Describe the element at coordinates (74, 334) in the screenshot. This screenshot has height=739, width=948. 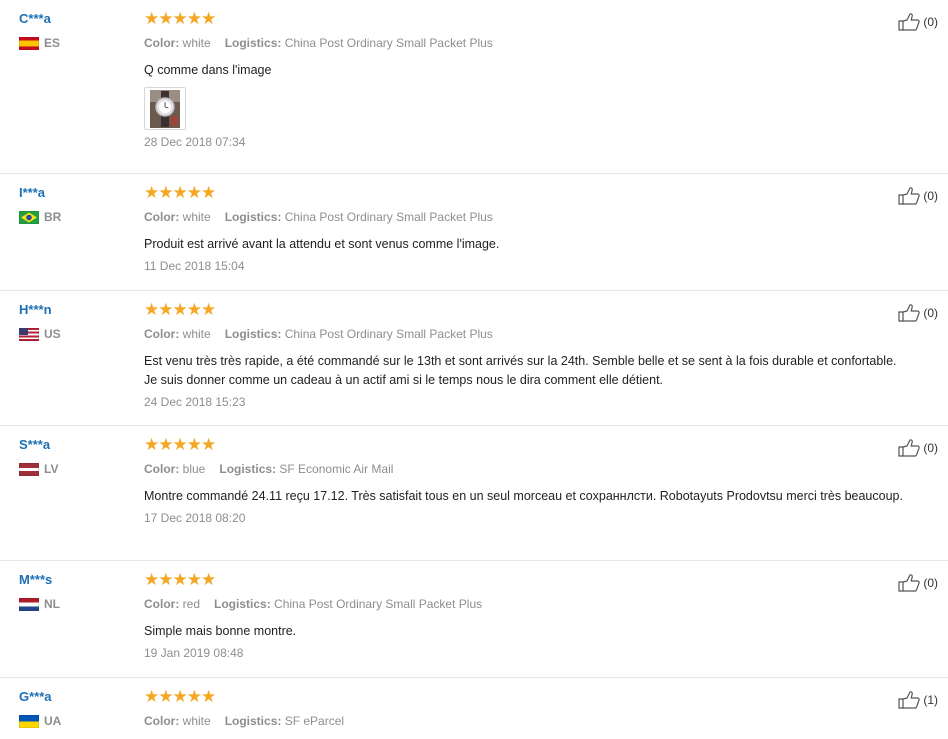
I see `reviewer-country: US` at that location.